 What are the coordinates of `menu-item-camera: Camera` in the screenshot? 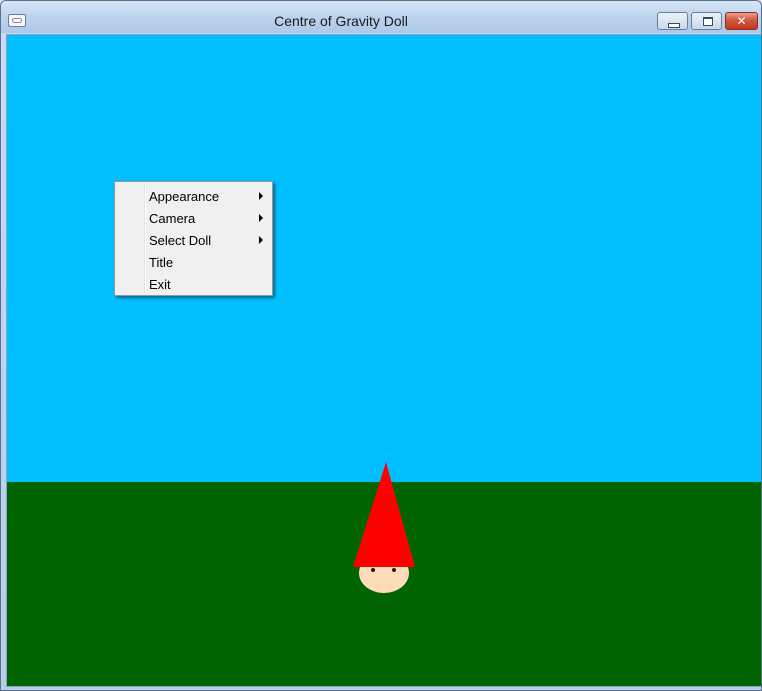 It's located at (193, 218).